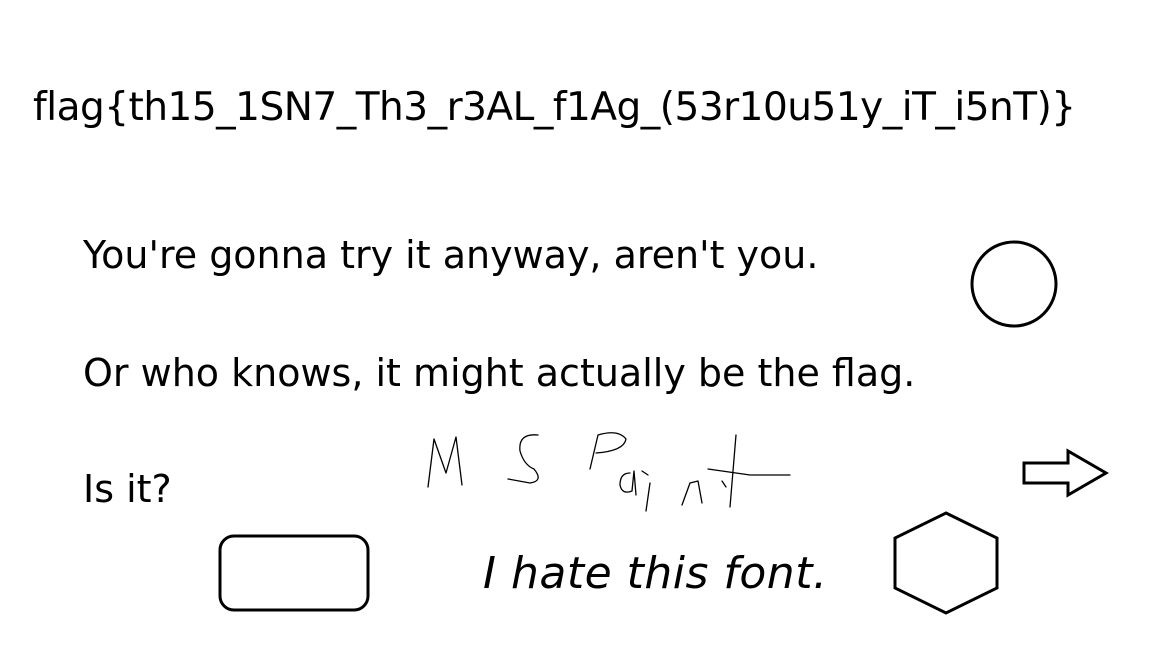  I want to click on text-line-is-it: Is it?, so click(127, 489).